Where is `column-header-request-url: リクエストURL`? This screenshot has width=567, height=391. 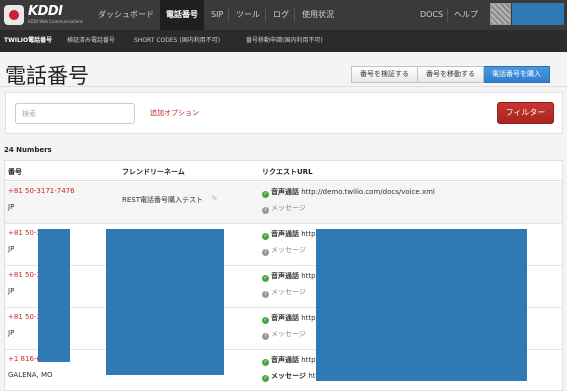 column-header-request-url: リクエストURL is located at coordinates (287, 172).